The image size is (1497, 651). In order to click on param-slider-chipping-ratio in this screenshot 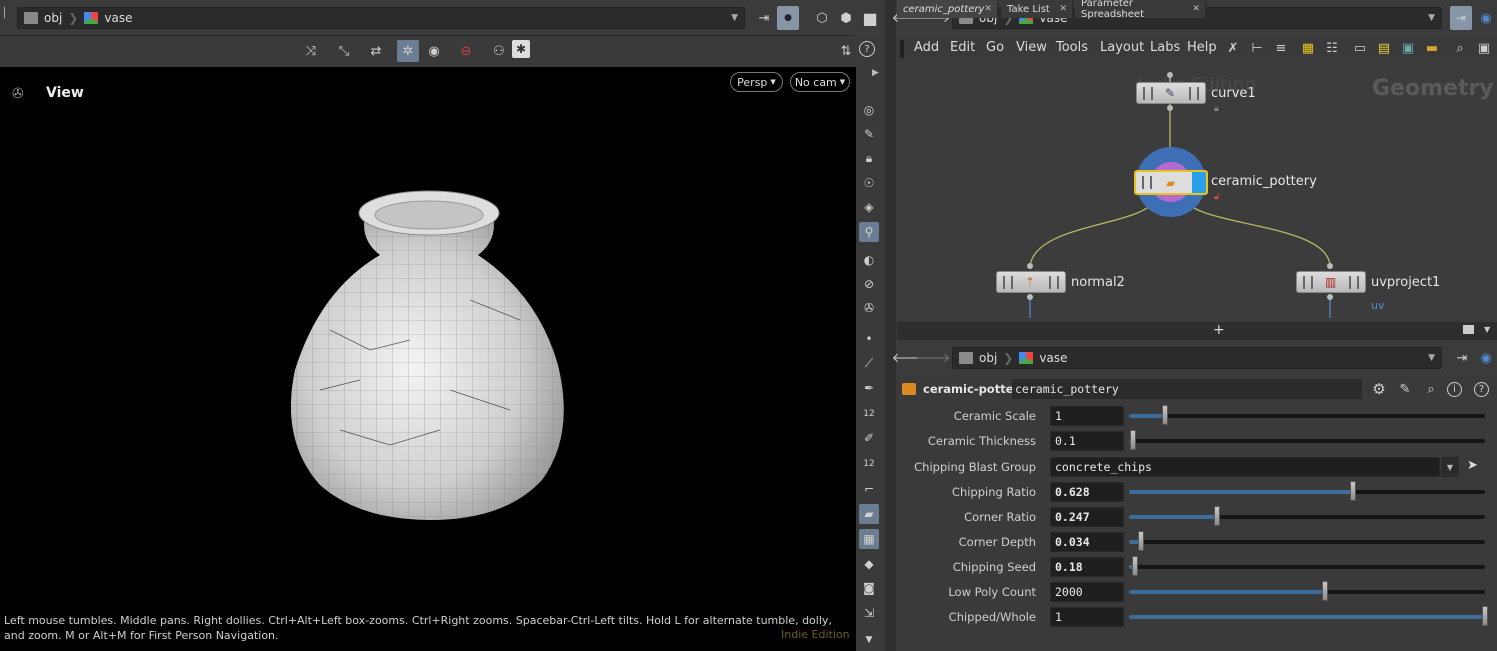, I will do `click(1307, 491)`.